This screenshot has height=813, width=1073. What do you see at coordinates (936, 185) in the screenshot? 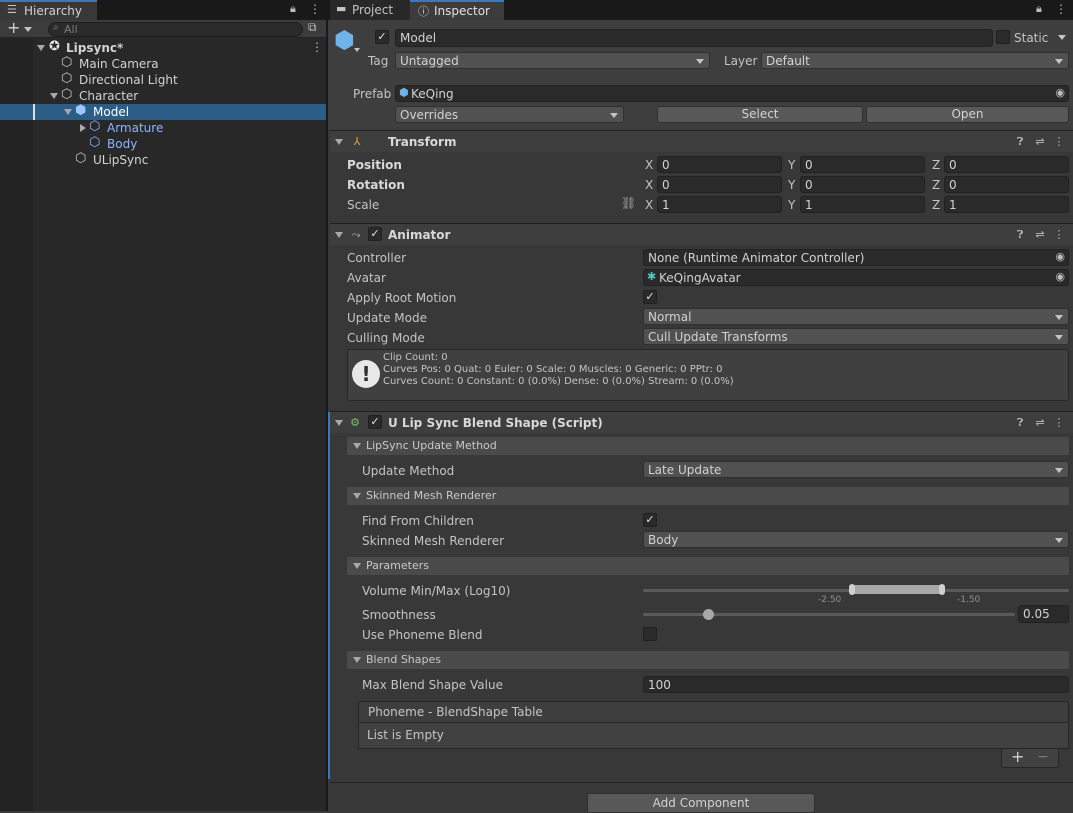
I see `rotation-z-label: Z` at bounding box center [936, 185].